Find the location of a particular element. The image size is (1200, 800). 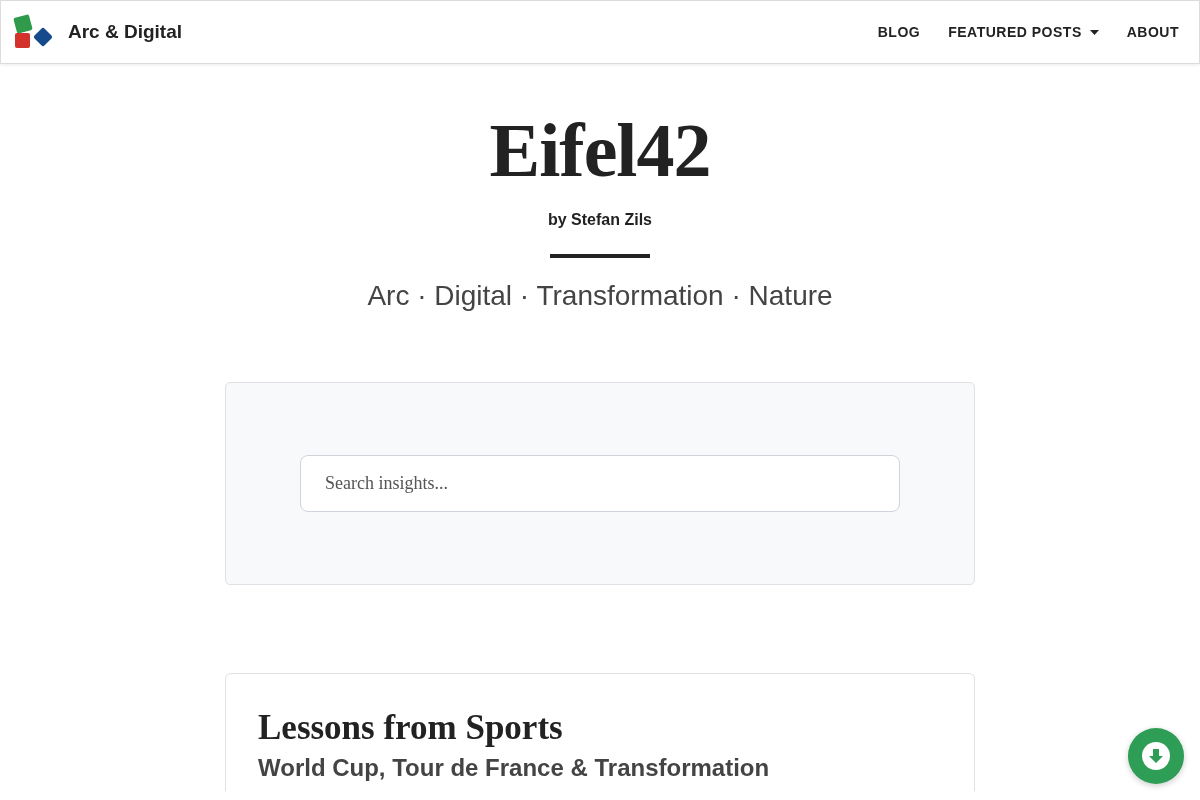

tagline: Arc · Digital · Transformation · Nature is located at coordinates (600, 296).